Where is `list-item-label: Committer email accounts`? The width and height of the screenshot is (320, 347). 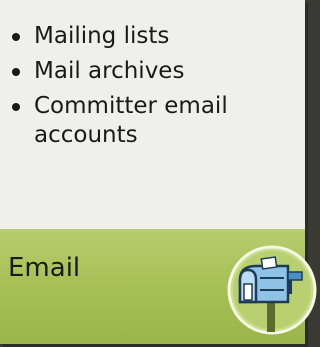
list-item-label: Committer email accounts is located at coordinates (131, 120).